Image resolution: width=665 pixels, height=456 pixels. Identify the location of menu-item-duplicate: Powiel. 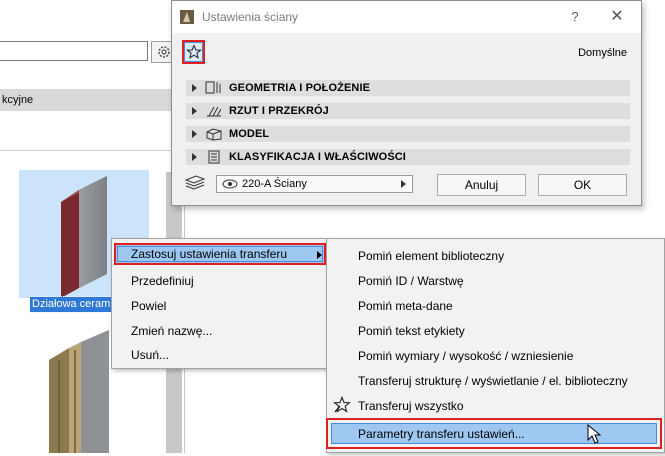
(148, 306).